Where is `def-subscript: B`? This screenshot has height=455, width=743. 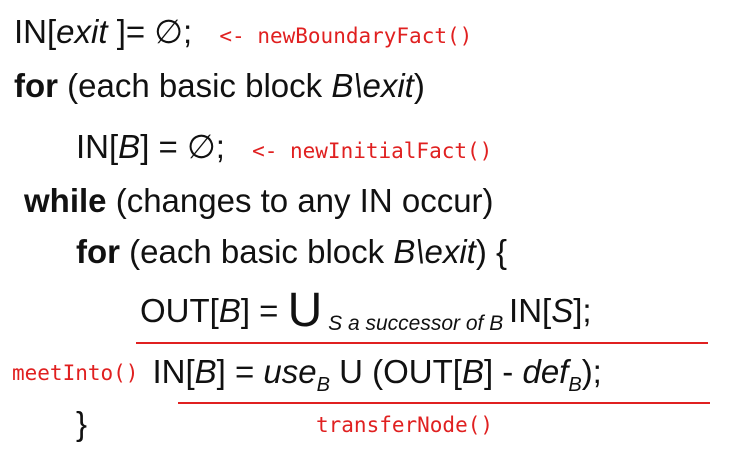
def-subscript: B is located at coordinates (575, 385).